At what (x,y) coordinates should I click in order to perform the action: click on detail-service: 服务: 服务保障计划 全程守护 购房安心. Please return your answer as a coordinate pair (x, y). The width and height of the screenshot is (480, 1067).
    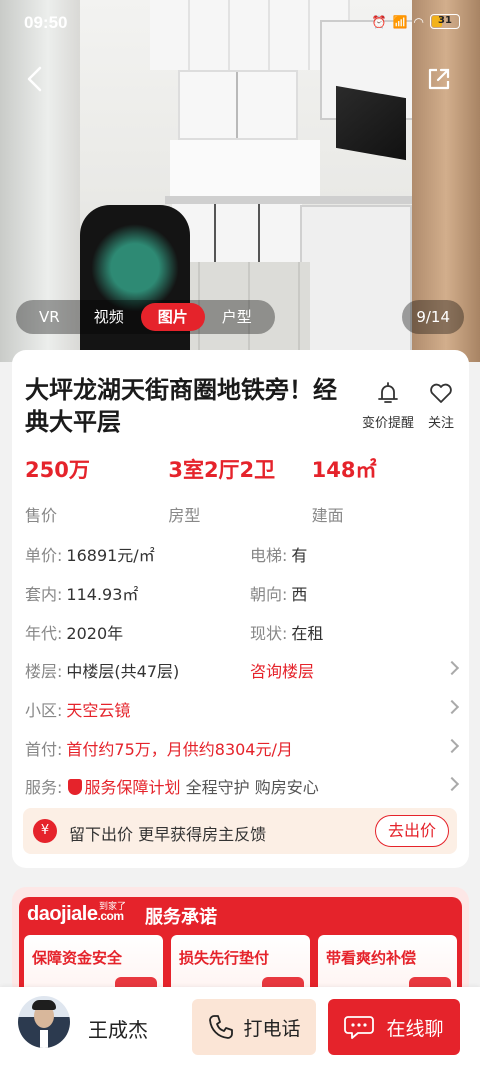
    Looking at the image, I should click on (172, 786).